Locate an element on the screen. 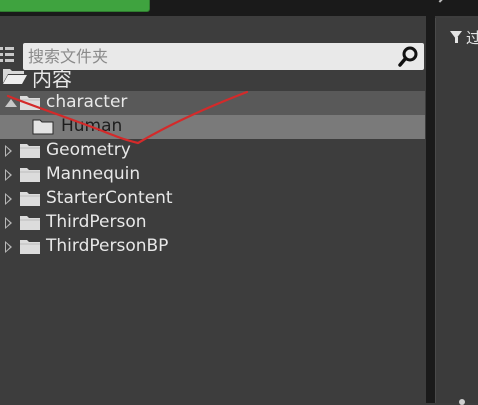  search-input is located at coordinates (208, 56).